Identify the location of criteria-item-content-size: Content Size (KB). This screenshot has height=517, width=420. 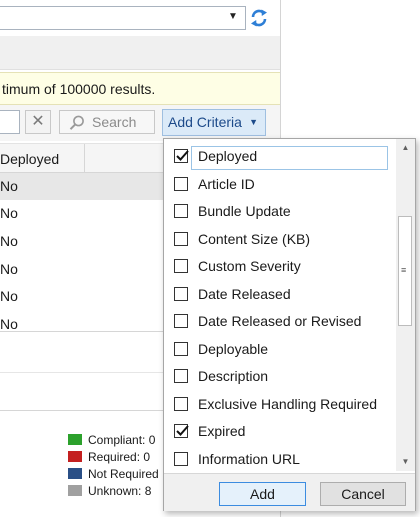
(281, 239).